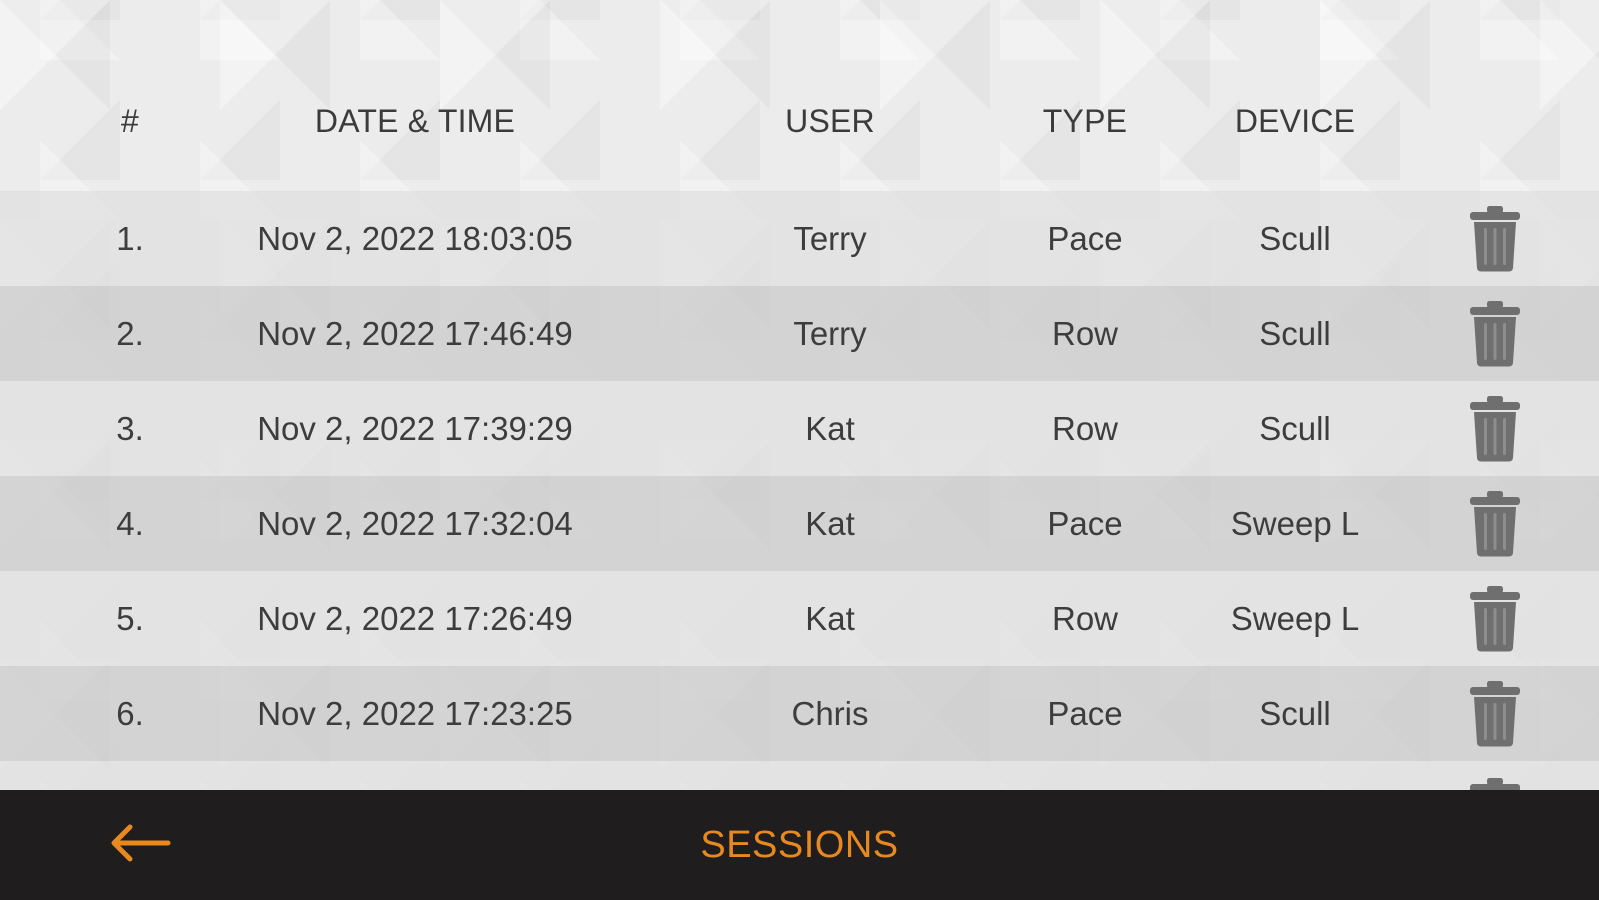 The height and width of the screenshot is (900, 1599). I want to click on session-index: 6., so click(130, 713).